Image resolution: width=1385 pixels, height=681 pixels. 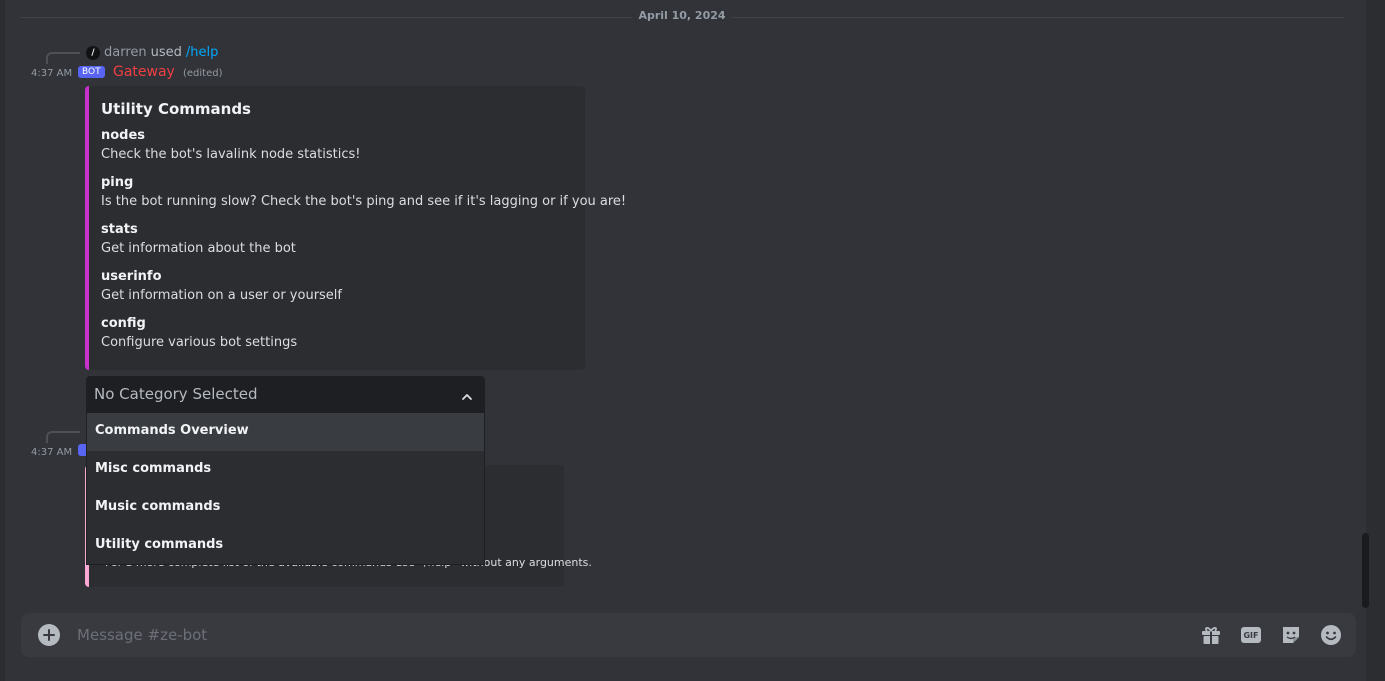 I want to click on message-composer: GIF, so click(x=688, y=635).